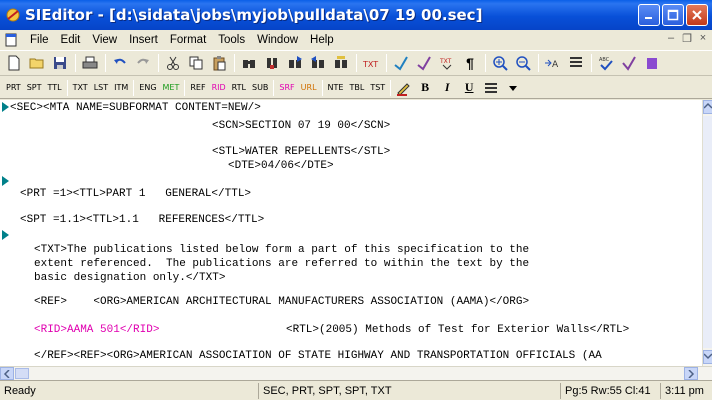  I want to click on horizontal-scrollbar, so click(356, 373).